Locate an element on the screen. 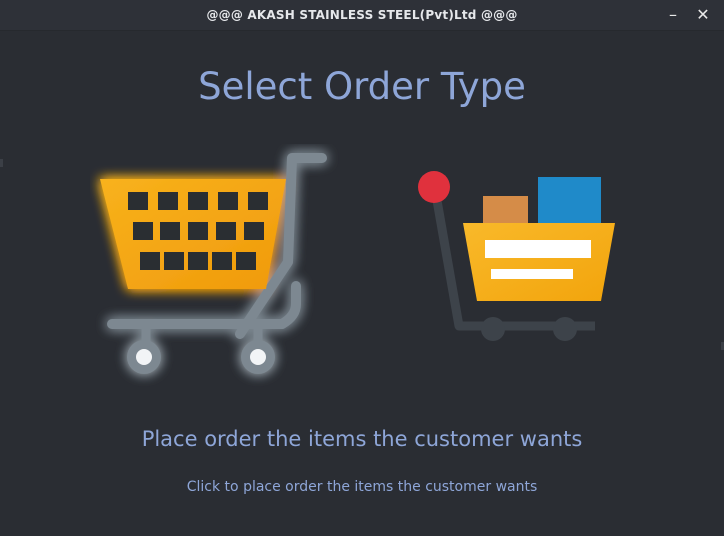 The image size is (724, 536). trolley-cart-icon is located at coordinates (516, 256).